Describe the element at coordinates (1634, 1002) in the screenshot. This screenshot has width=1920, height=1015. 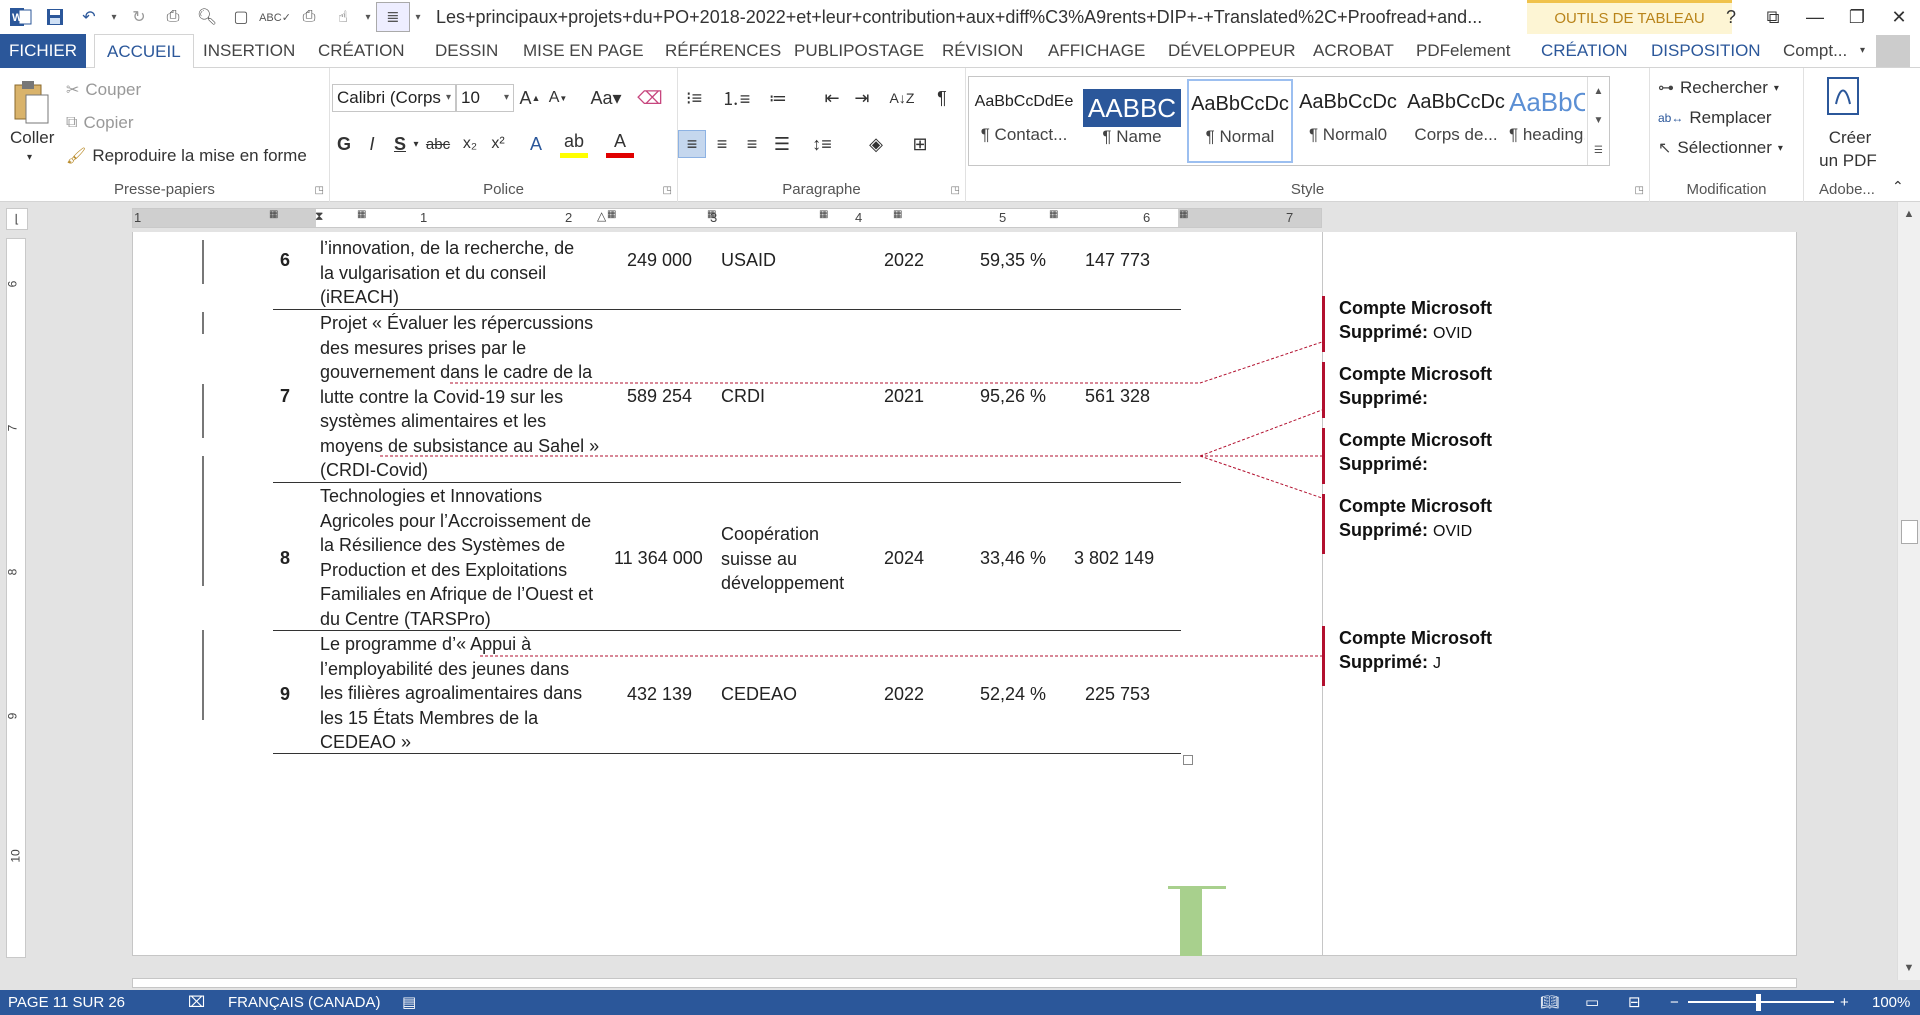
I see `web-layout-icon: ⊟` at that location.